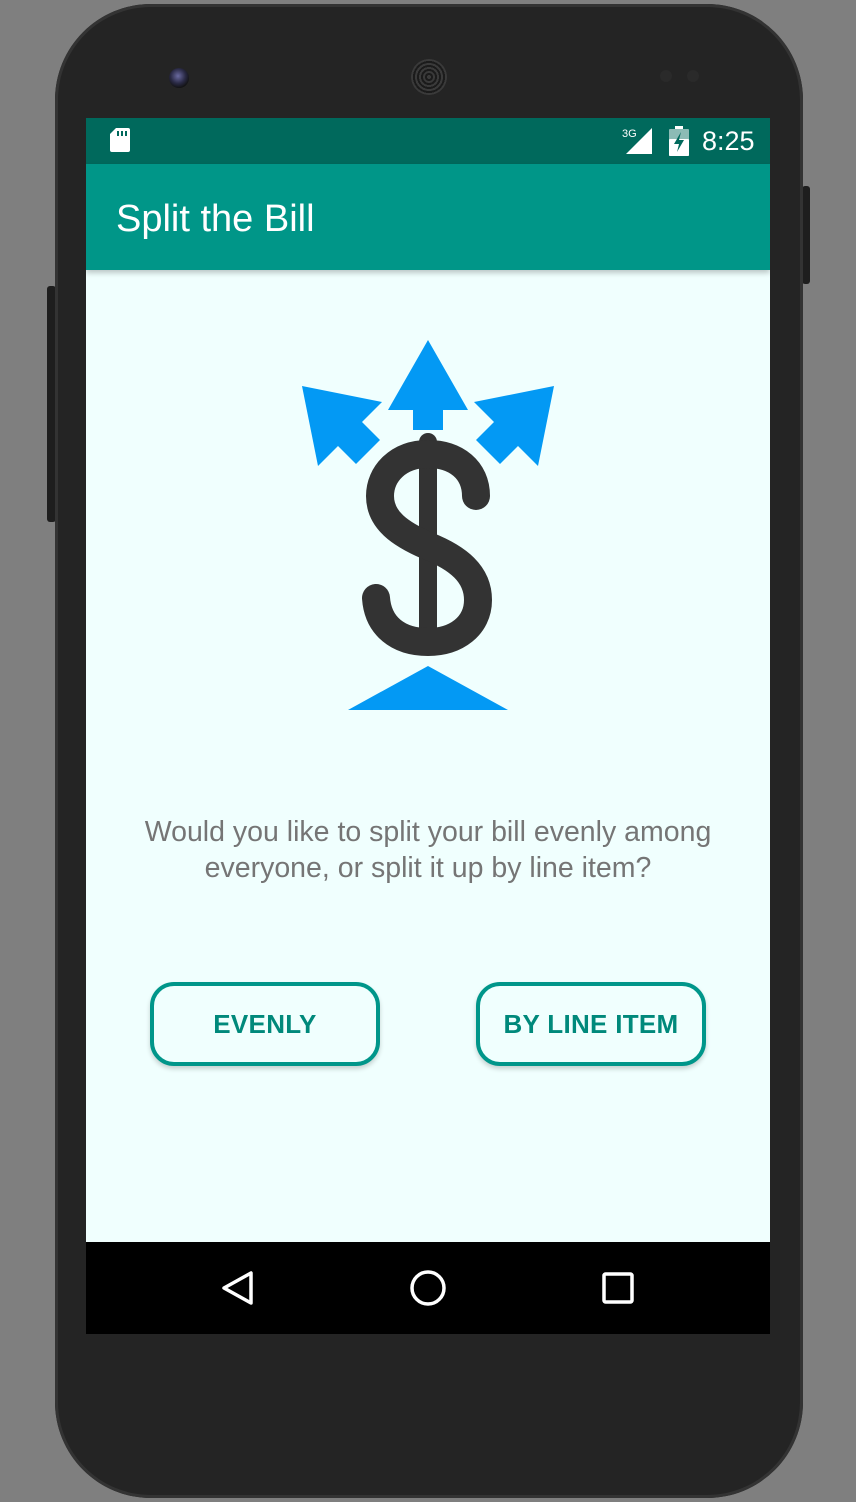 The image size is (856, 1502). I want to click on signal-icon: 3G, so click(637, 141).